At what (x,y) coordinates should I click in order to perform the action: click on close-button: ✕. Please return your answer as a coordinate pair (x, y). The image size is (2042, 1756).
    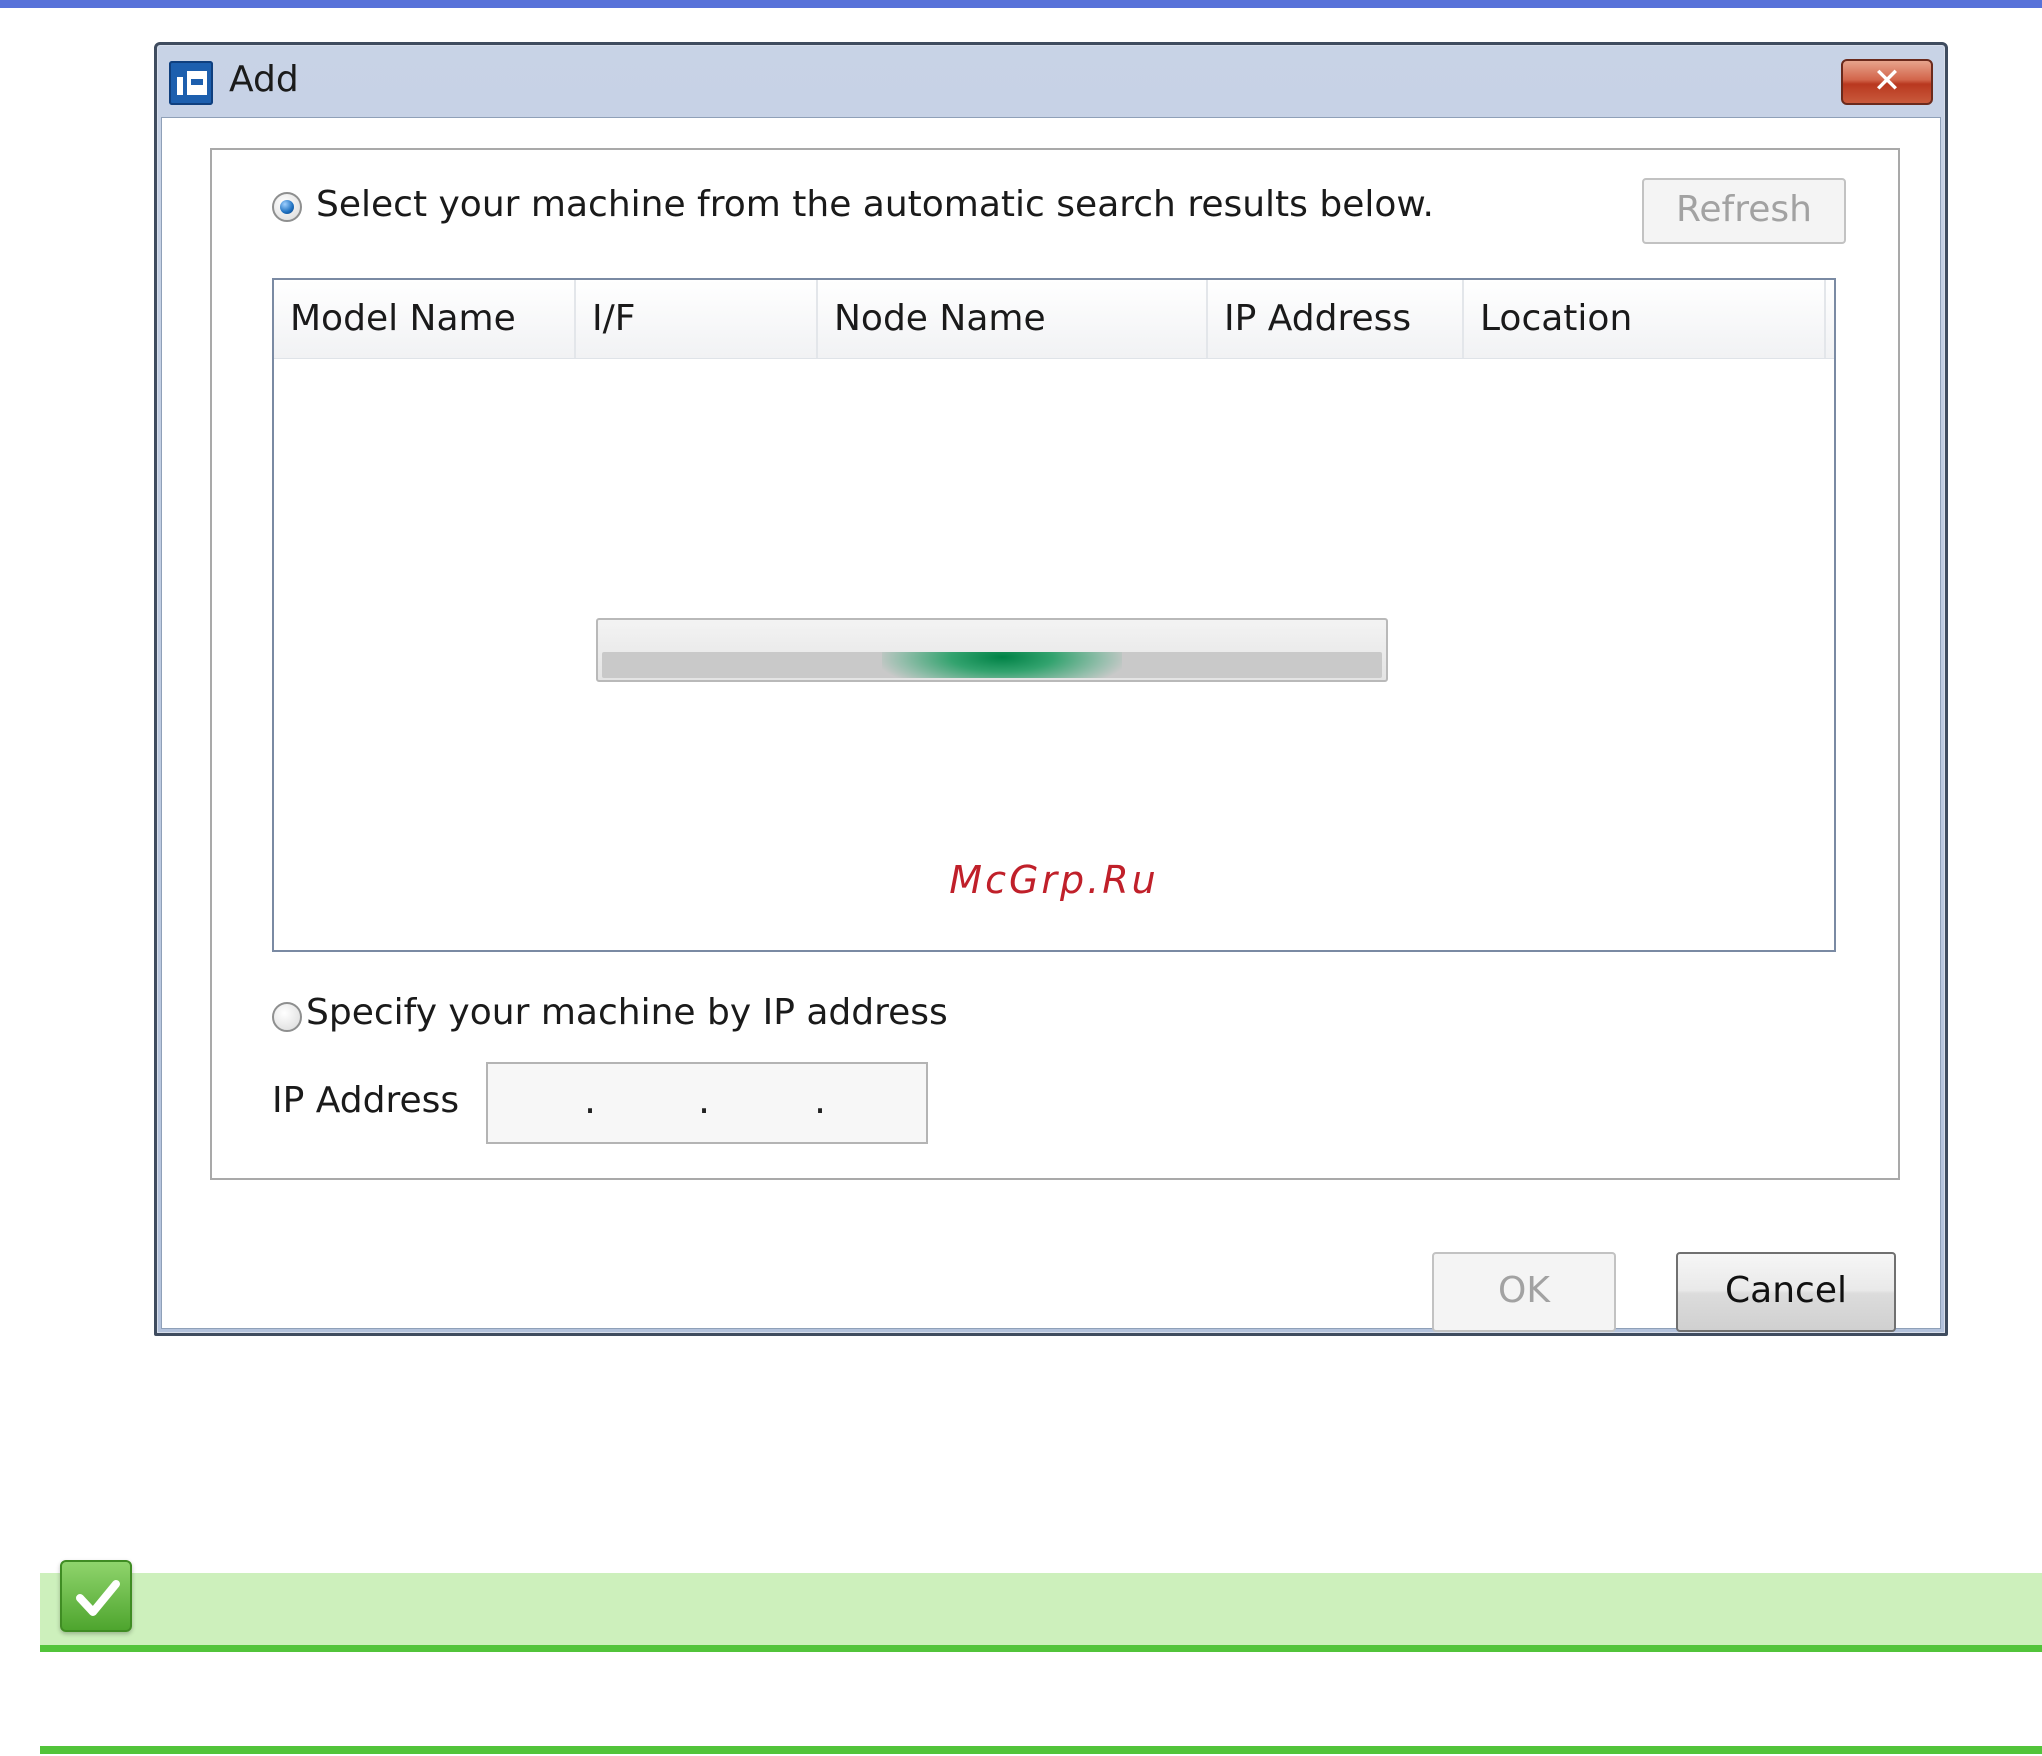
    Looking at the image, I should click on (1887, 82).